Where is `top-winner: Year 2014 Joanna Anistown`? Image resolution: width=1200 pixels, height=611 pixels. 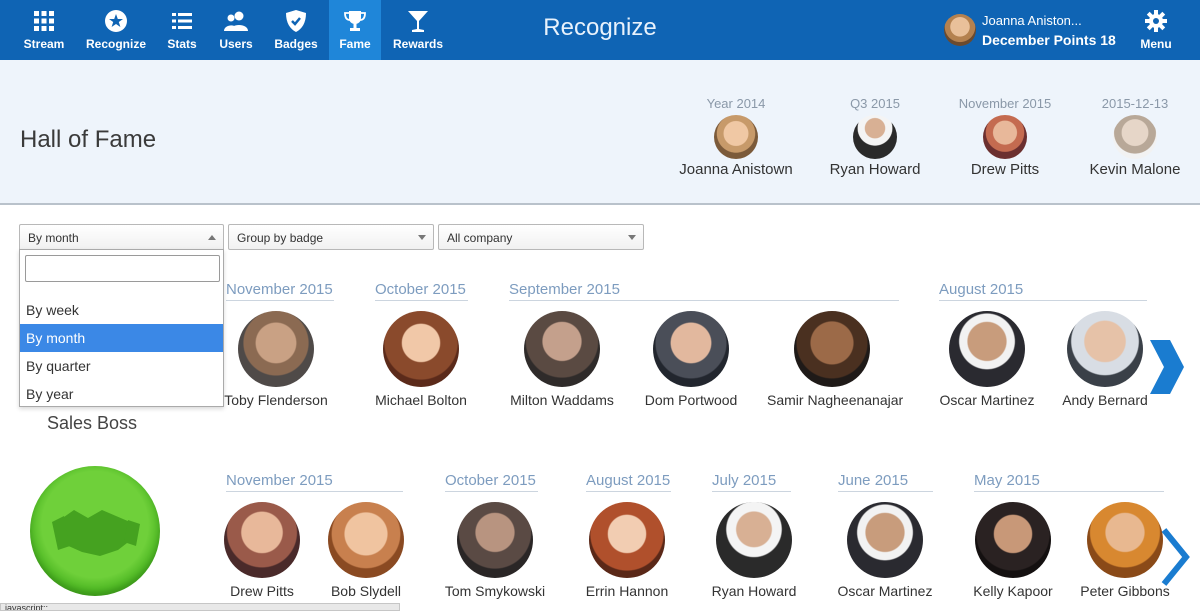
top-winner: Year 2014 Joanna Anistown is located at coordinates (736, 137).